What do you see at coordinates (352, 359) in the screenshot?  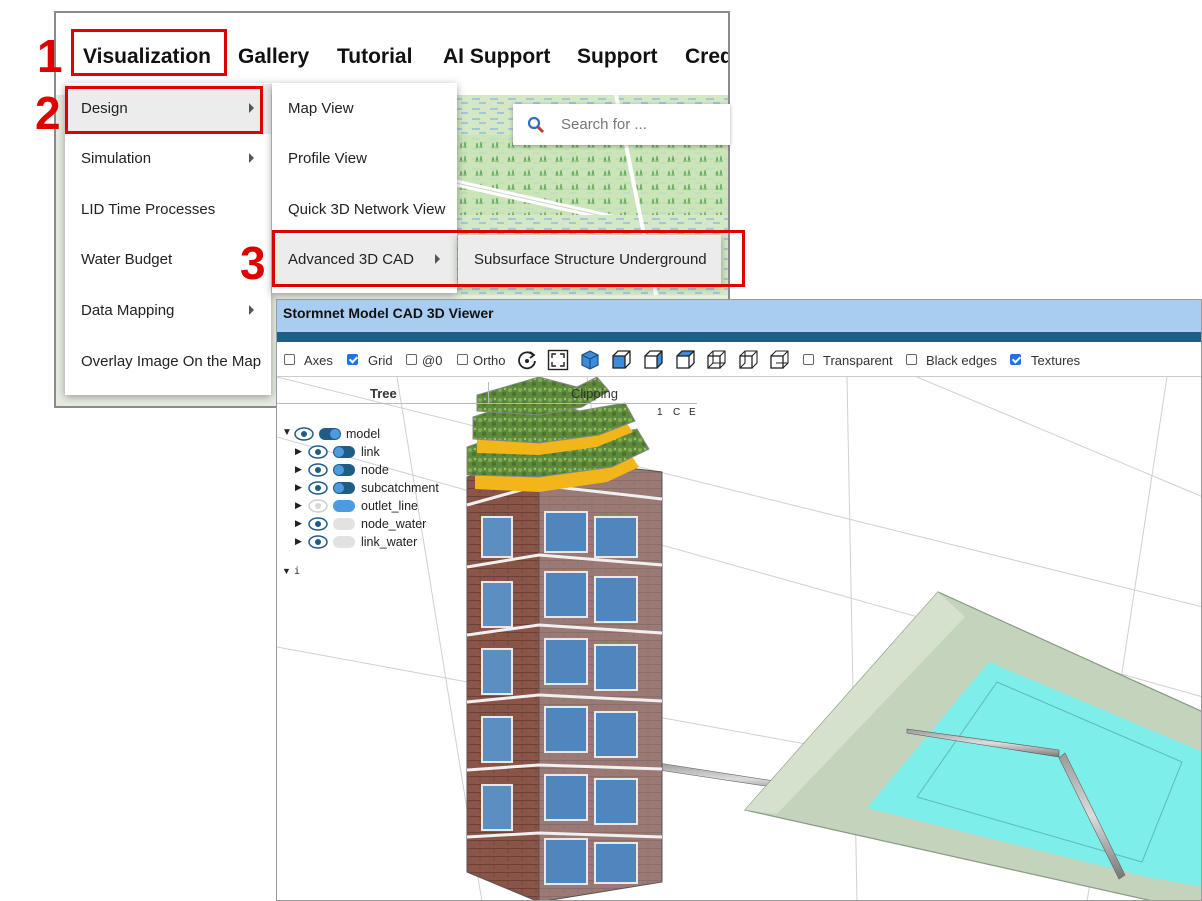 I see `grid-checkbox` at bounding box center [352, 359].